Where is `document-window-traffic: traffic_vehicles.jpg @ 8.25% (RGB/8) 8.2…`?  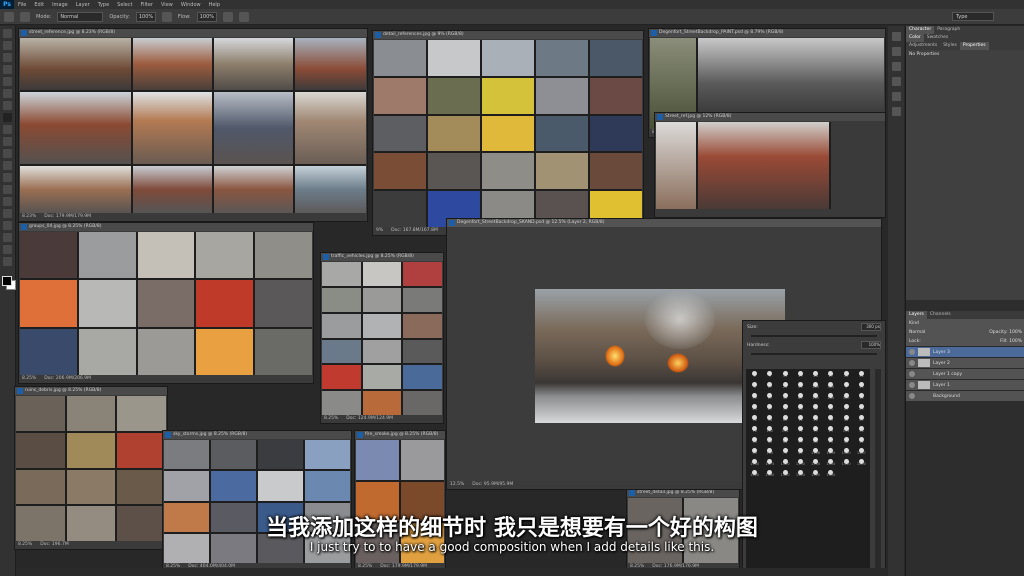 document-window-traffic: traffic_vehicles.jpg @ 8.25% (RGB/8) 8.2… is located at coordinates (382, 338).